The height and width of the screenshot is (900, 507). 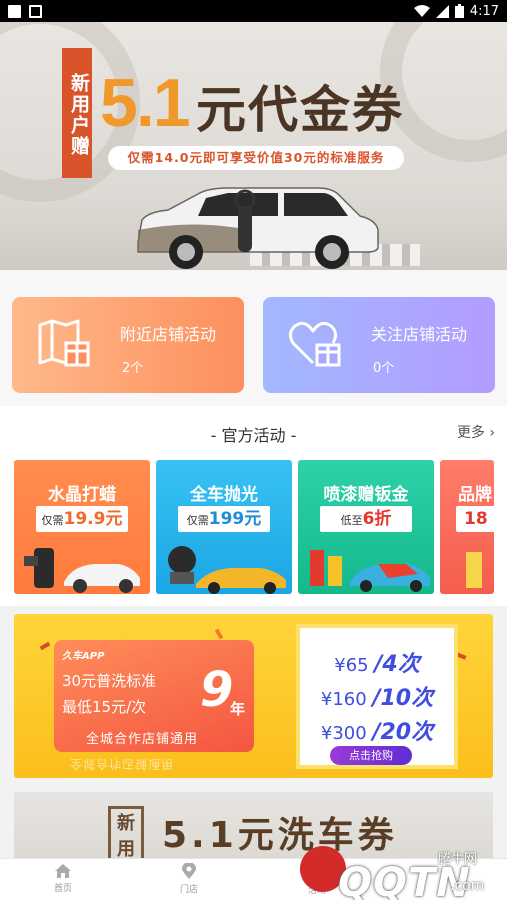 I want to click on hero-amount: 5.1, so click(x=145, y=103).